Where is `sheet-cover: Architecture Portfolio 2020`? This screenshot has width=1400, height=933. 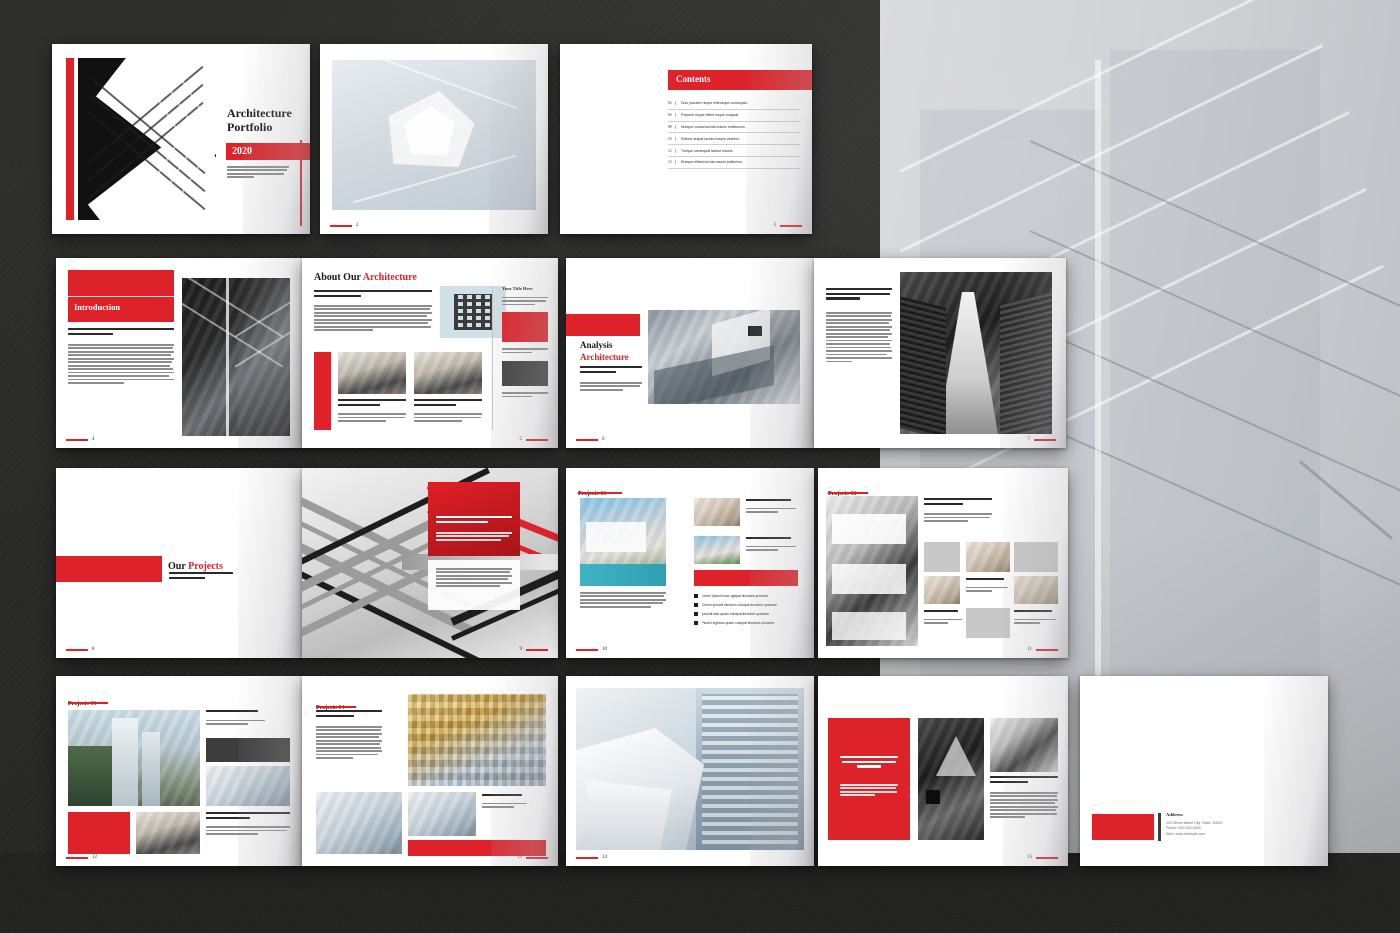
sheet-cover: Architecture Portfolio 2020 is located at coordinates (181, 139).